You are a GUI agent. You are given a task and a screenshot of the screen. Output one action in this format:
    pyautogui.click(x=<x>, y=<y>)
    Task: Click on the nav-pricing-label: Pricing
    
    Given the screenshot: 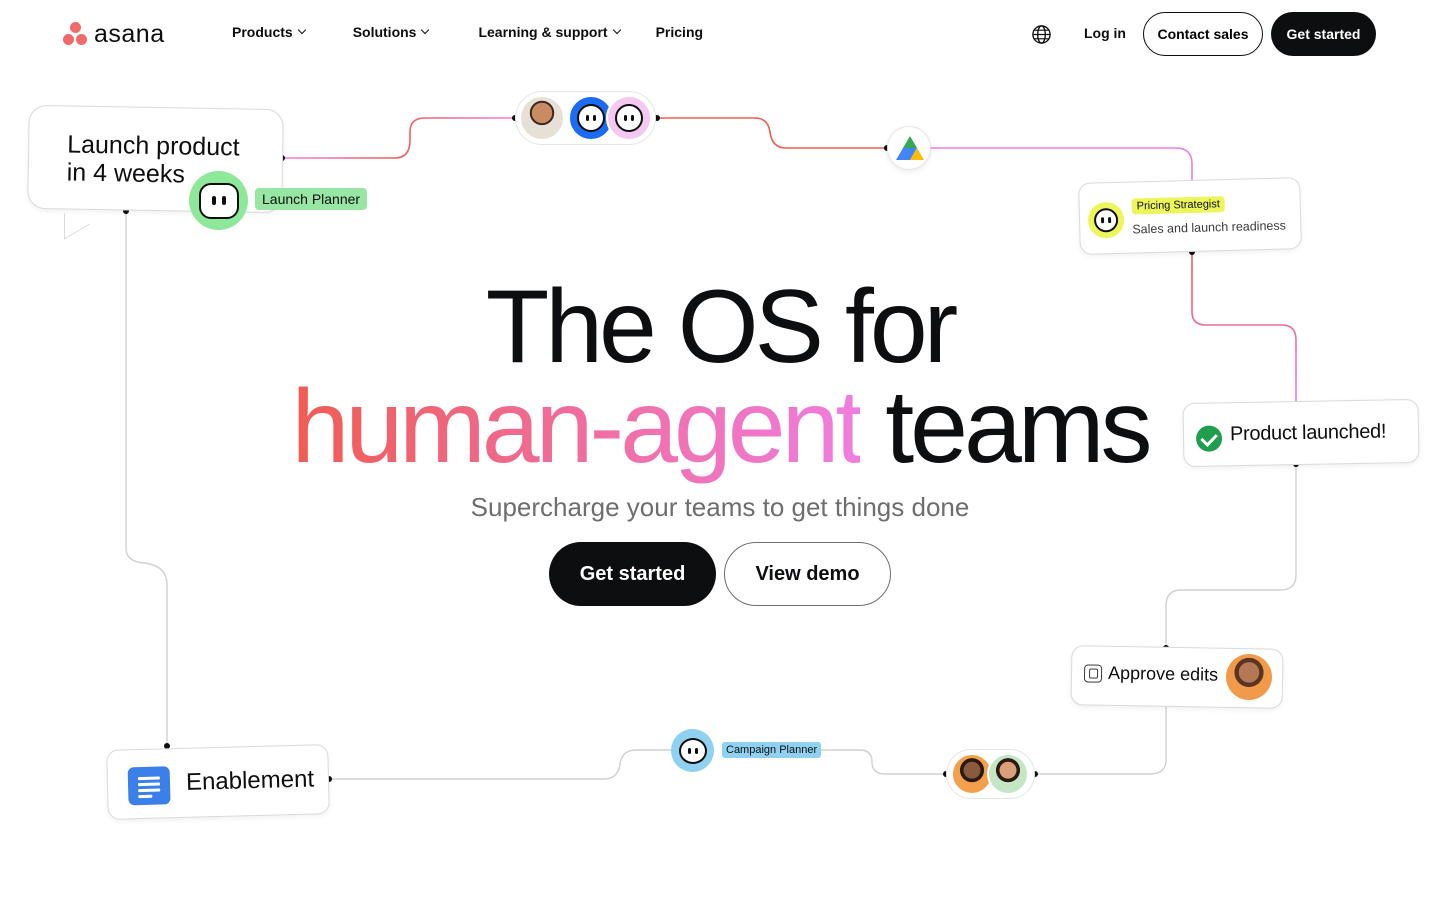 What is the action you would take?
    pyautogui.click(x=679, y=32)
    